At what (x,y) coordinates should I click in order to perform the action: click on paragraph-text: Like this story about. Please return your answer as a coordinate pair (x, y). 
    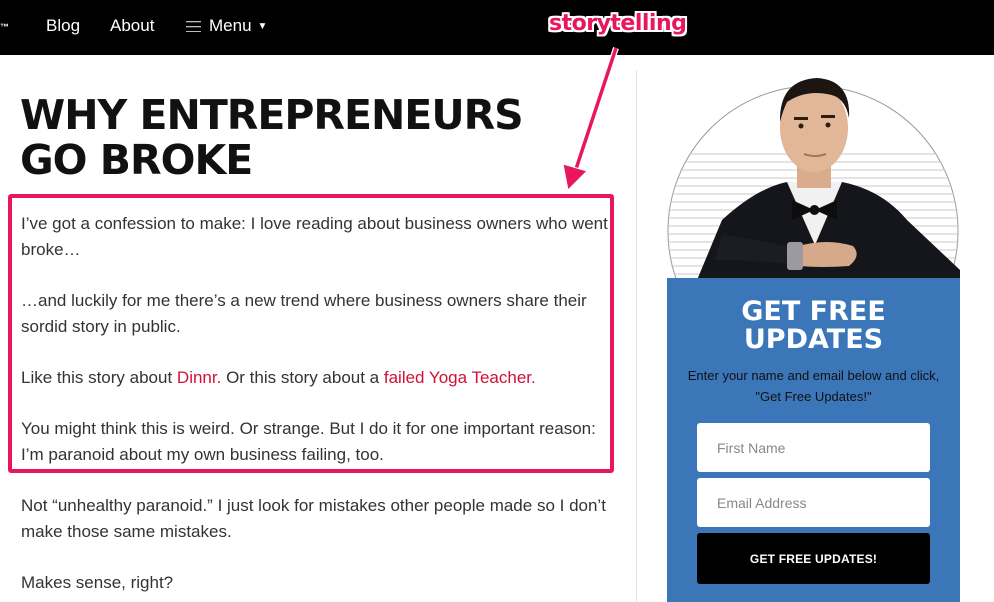
    Looking at the image, I should click on (99, 377).